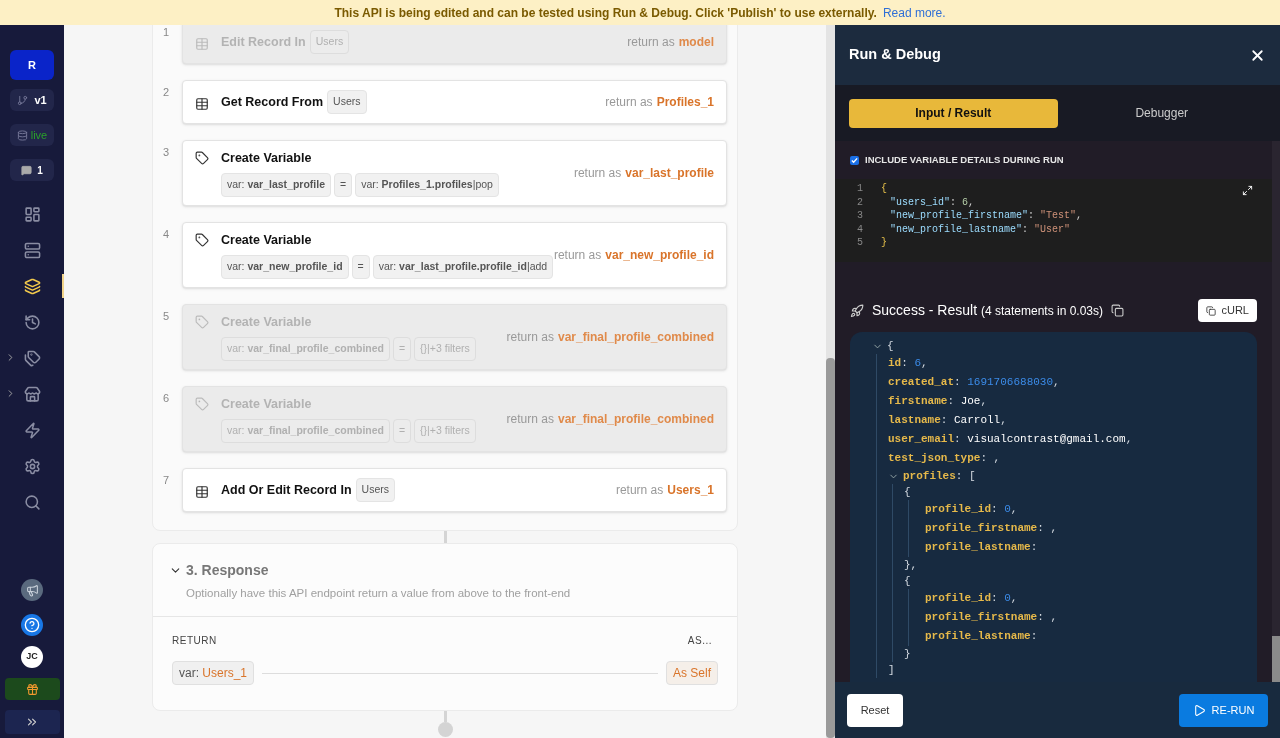  I want to click on lightning-icon, so click(32, 430).